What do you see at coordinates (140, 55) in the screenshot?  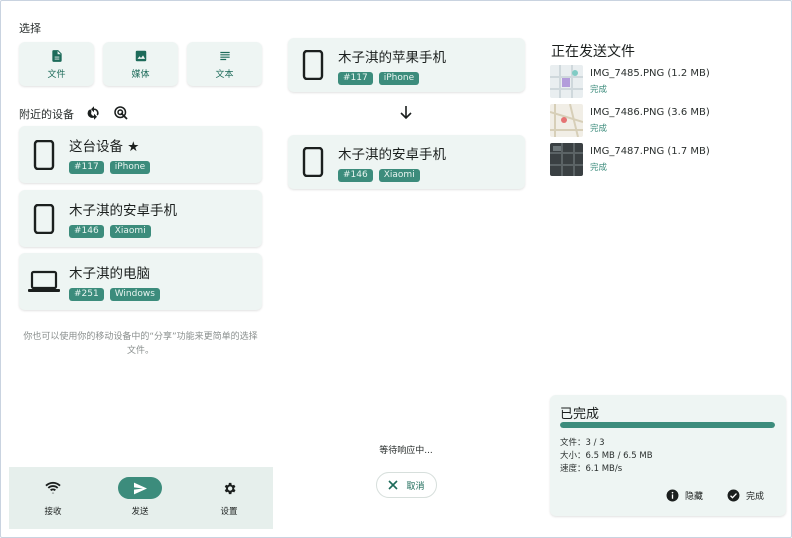 I see `image-icon` at bounding box center [140, 55].